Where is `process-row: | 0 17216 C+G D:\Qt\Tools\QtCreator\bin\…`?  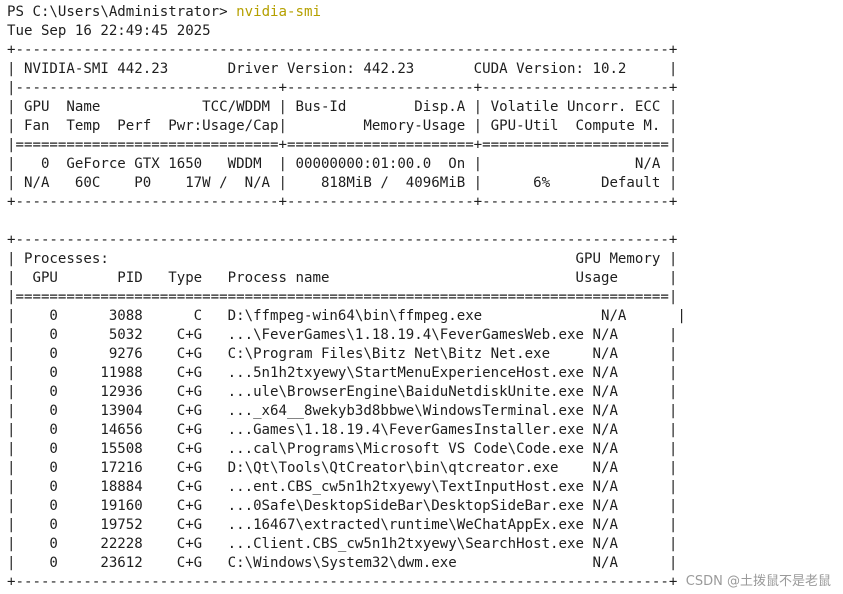
process-row: | 0 17216 C+G D:\Qt\Tools\QtCreator\bin\… is located at coordinates (342, 468).